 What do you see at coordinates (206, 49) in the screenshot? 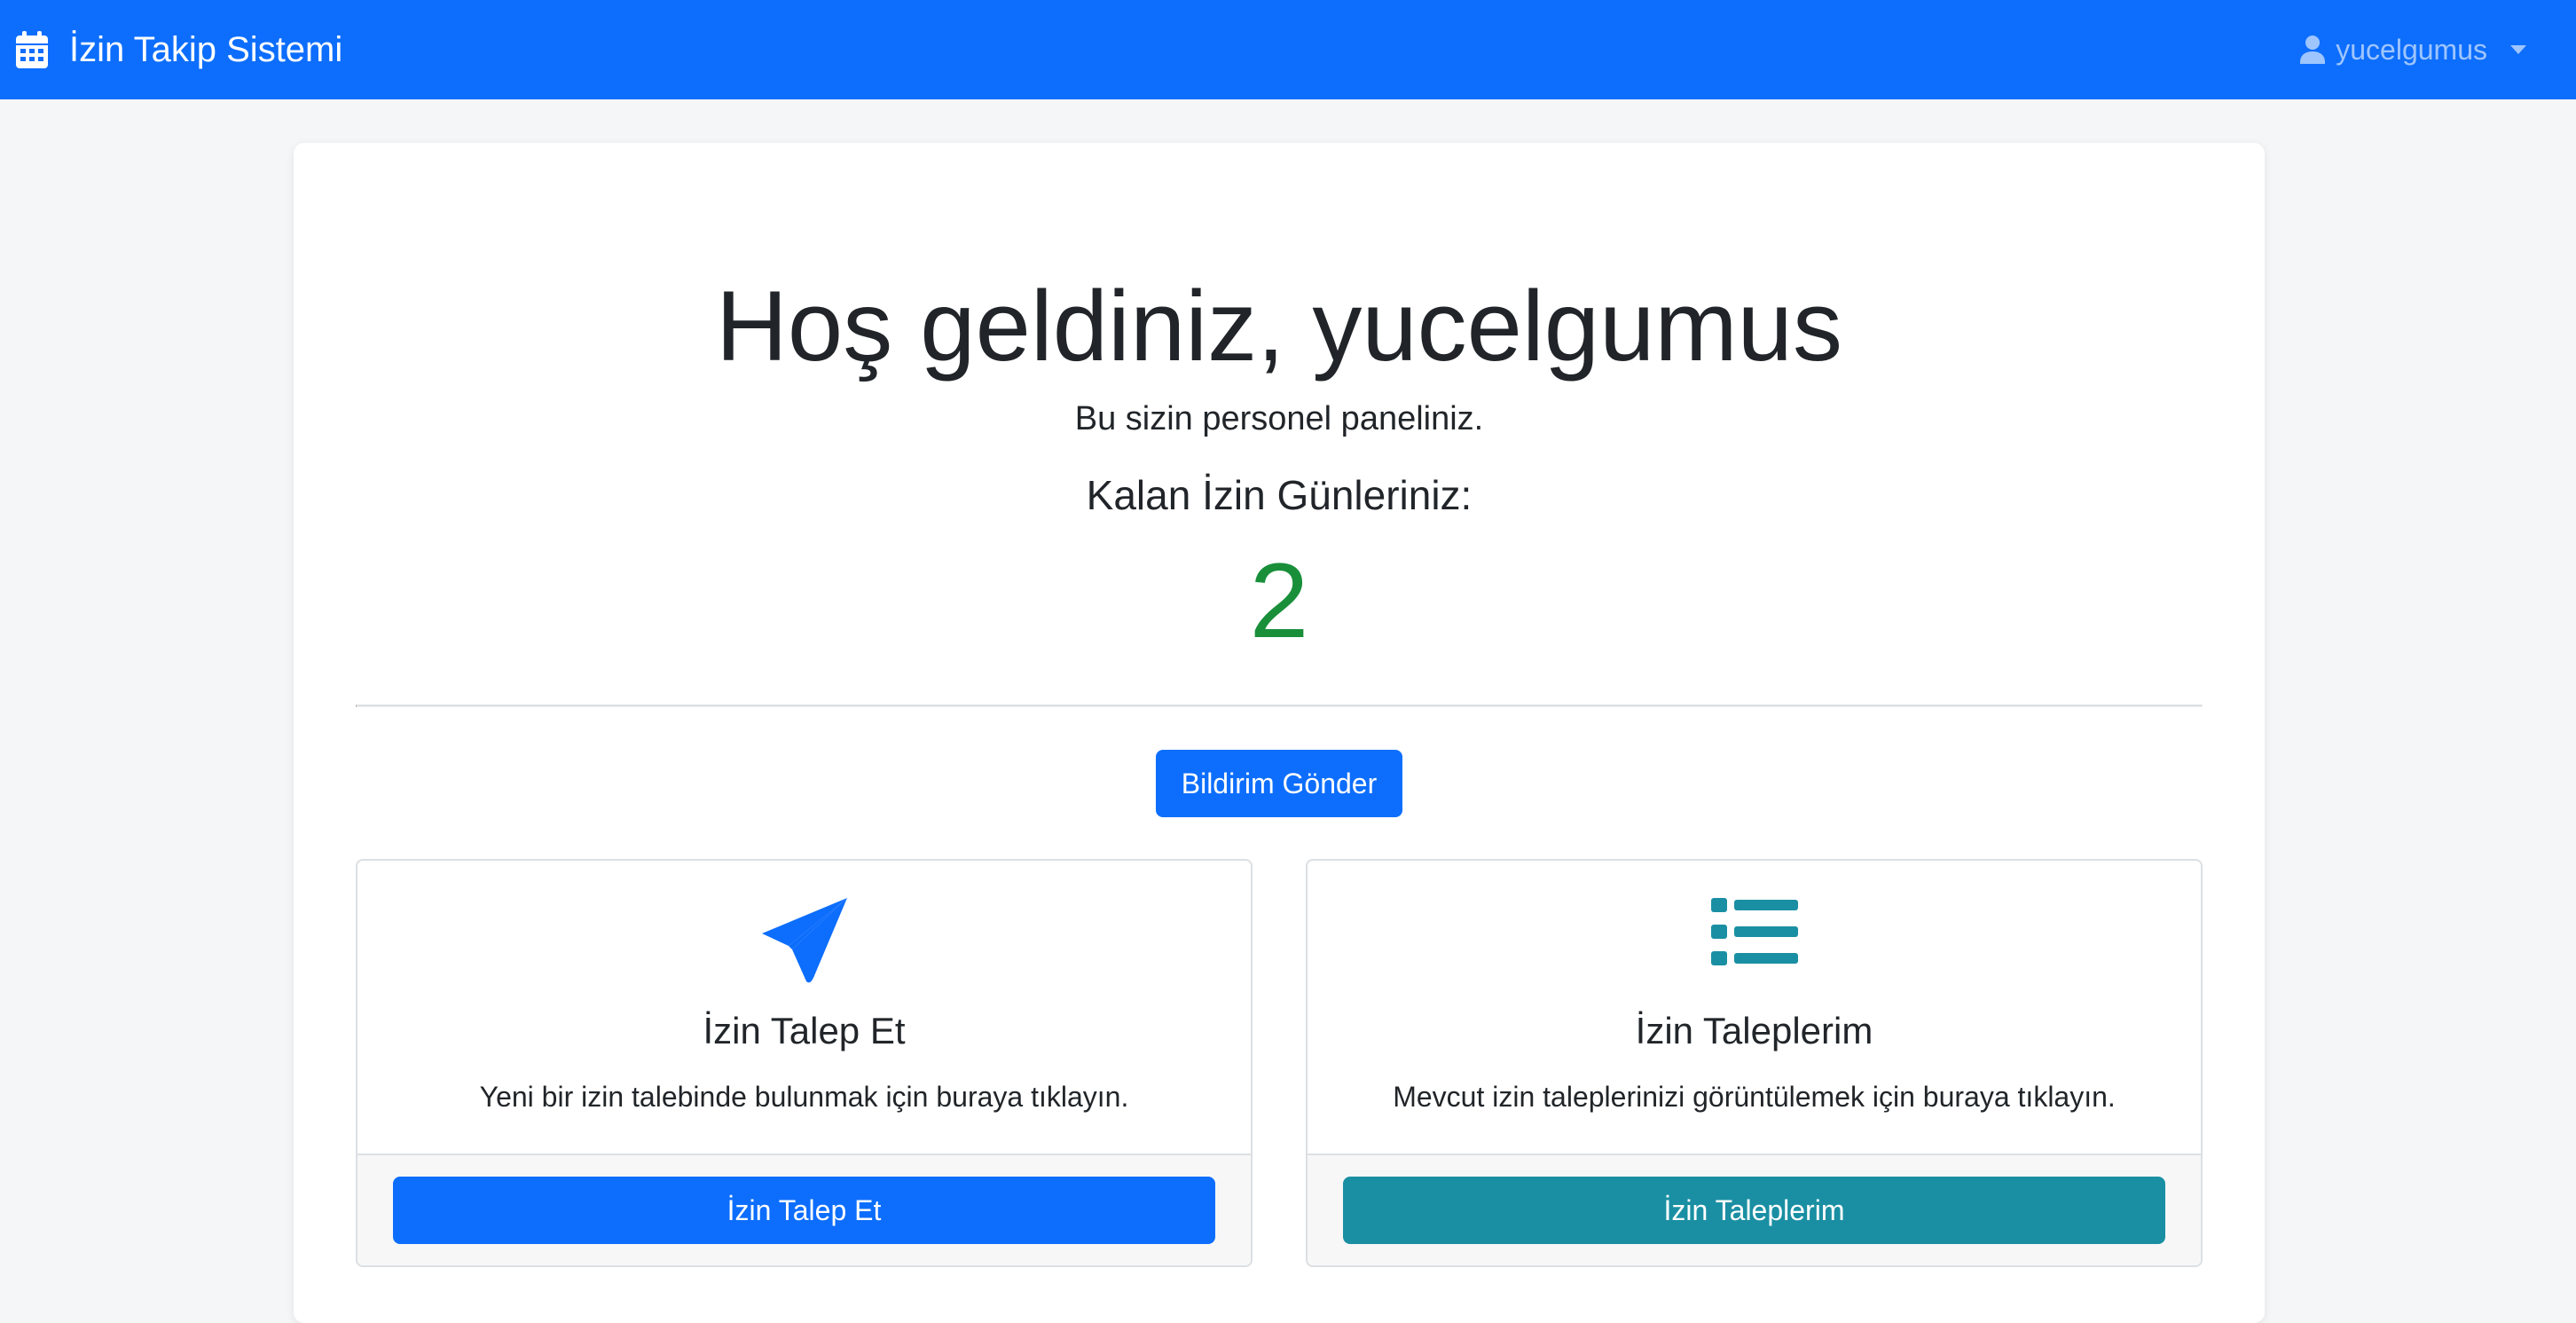
I see `brand-title: İzin Takip Sistemi` at bounding box center [206, 49].